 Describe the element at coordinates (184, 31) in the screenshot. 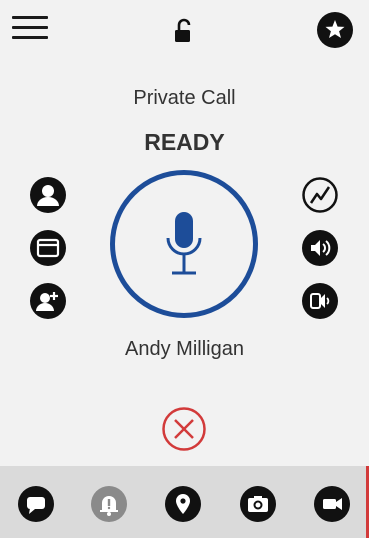

I see `unlocked-padlock-icon` at that location.